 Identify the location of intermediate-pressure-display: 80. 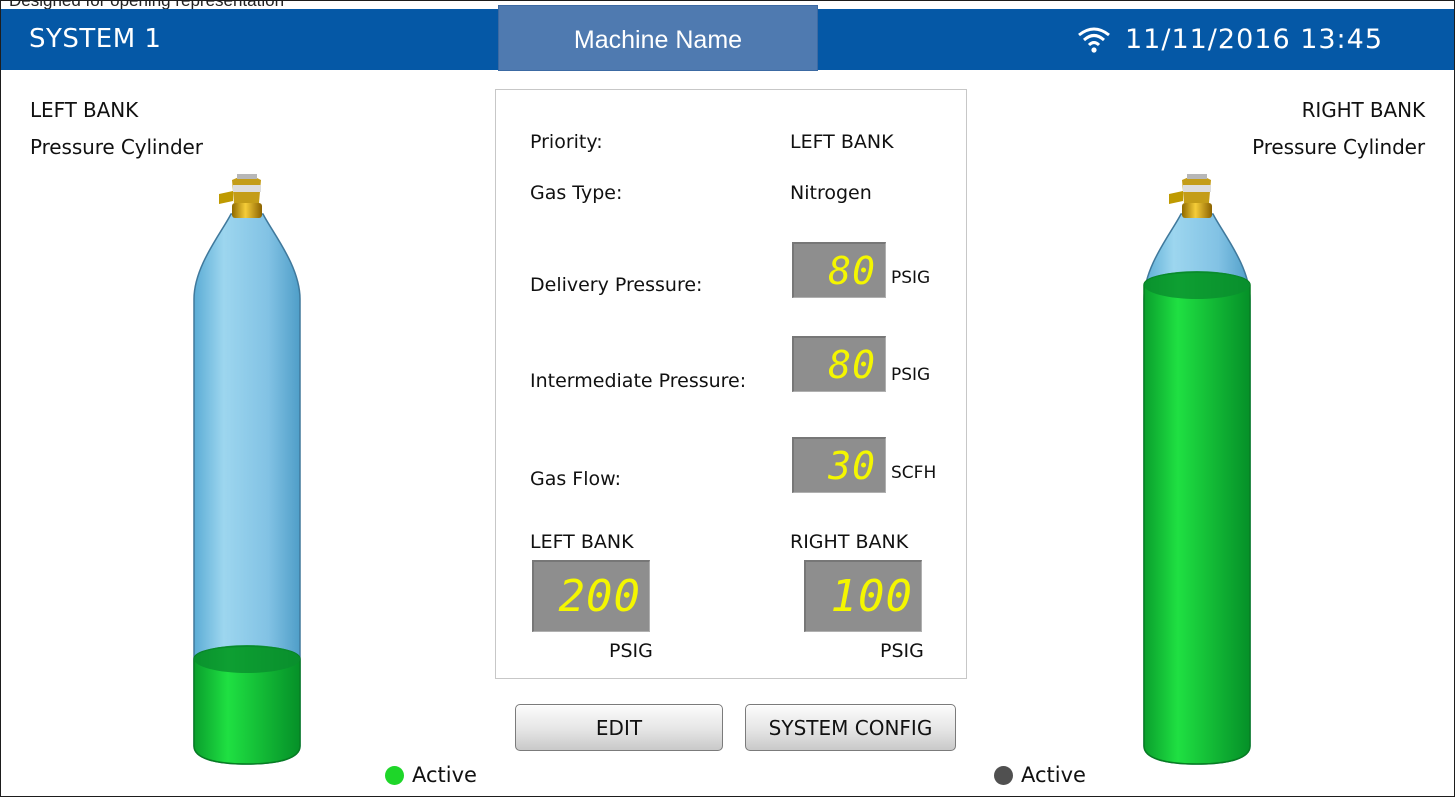
(839, 364).